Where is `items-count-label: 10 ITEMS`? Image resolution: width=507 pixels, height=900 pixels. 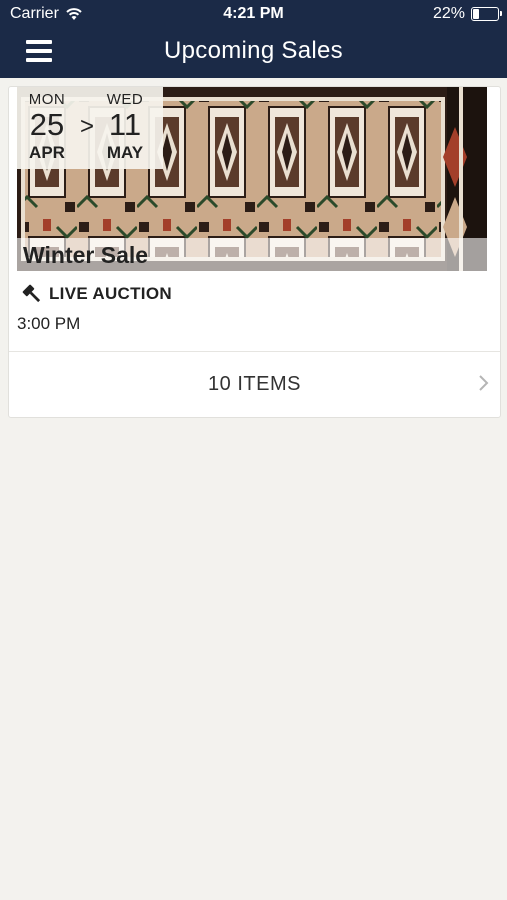 items-count-label: 10 ITEMS is located at coordinates (254, 384).